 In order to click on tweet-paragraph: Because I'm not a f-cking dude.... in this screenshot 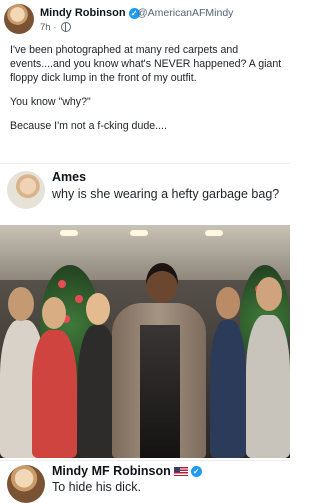, I will do `click(88, 126)`.